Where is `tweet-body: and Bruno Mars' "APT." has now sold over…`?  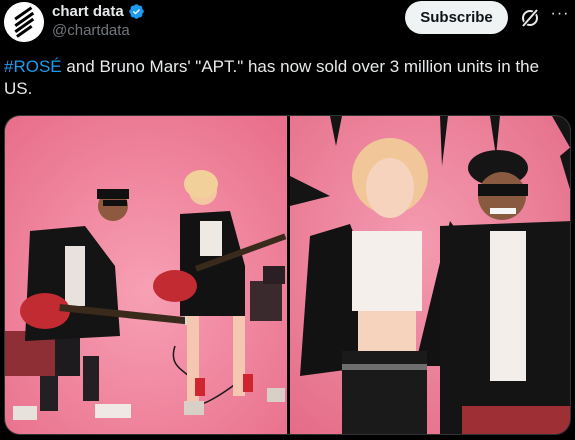 tweet-body: and Bruno Mars' "APT." has now sold over… is located at coordinates (272, 77).